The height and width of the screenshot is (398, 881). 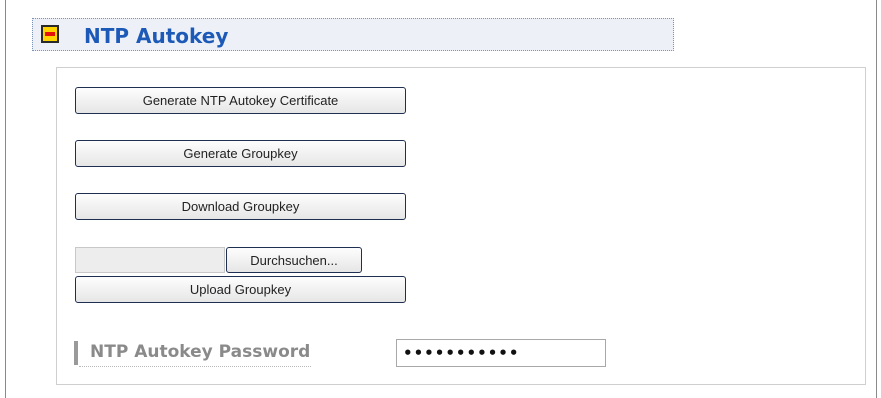 What do you see at coordinates (200, 352) in the screenshot?
I see `password-label: NTP Autokey Password` at bounding box center [200, 352].